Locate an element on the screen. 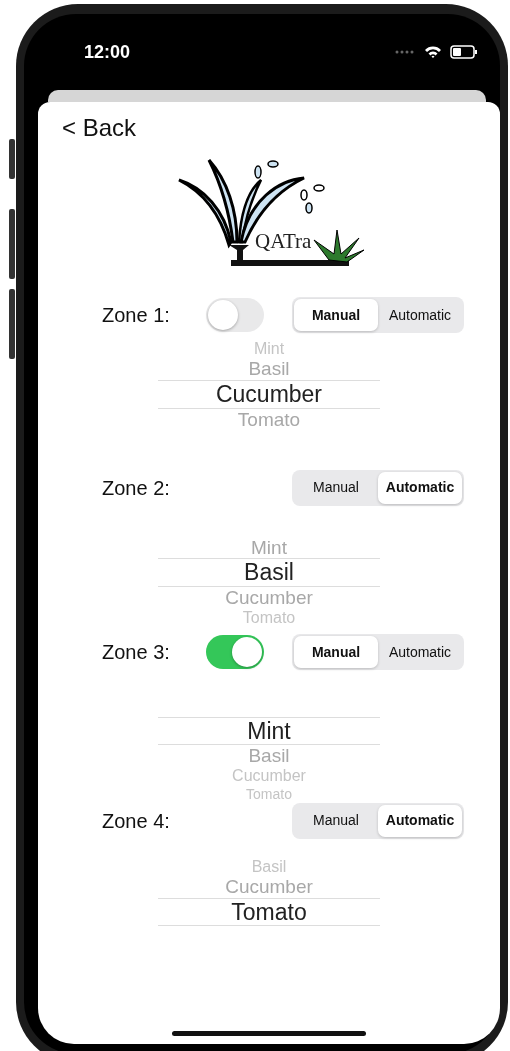 The width and height of the screenshot is (510, 1051). zone-label: Zone 3: is located at coordinates (136, 653).